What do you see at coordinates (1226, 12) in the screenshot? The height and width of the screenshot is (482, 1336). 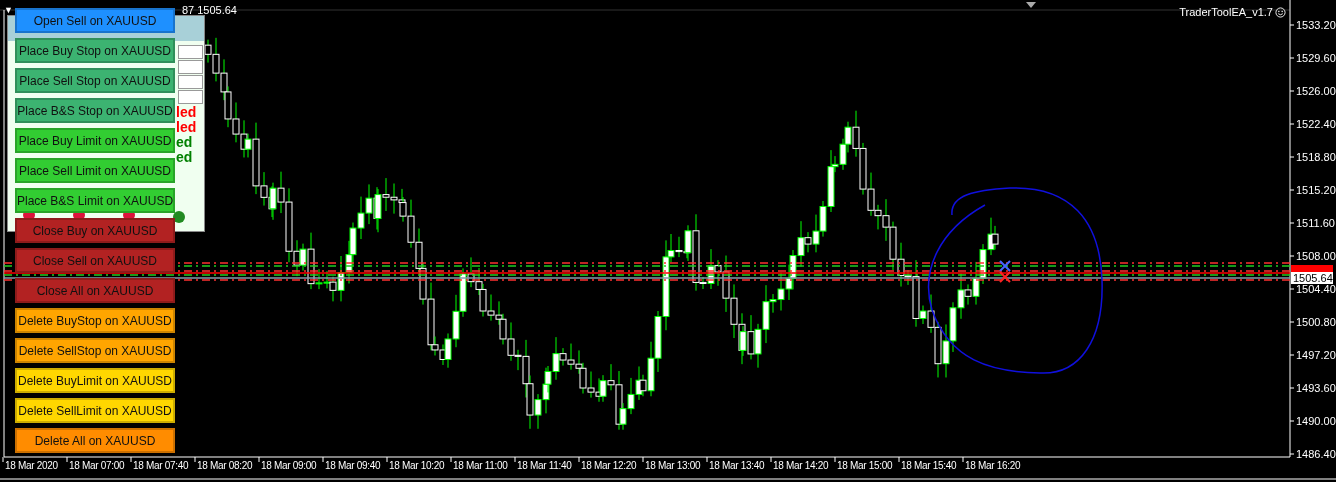 I see `expert-advisor-label: TraderToolEA_v1.7` at bounding box center [1226, 12].